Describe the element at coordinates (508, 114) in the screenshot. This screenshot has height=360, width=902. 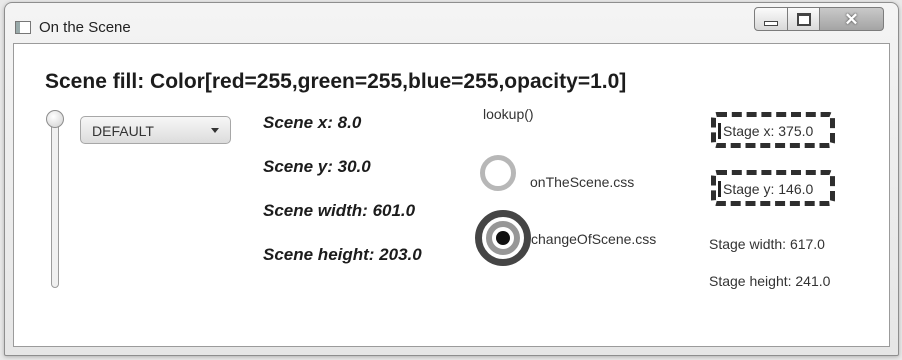
I see `lookup-label: lookup()` at that location.